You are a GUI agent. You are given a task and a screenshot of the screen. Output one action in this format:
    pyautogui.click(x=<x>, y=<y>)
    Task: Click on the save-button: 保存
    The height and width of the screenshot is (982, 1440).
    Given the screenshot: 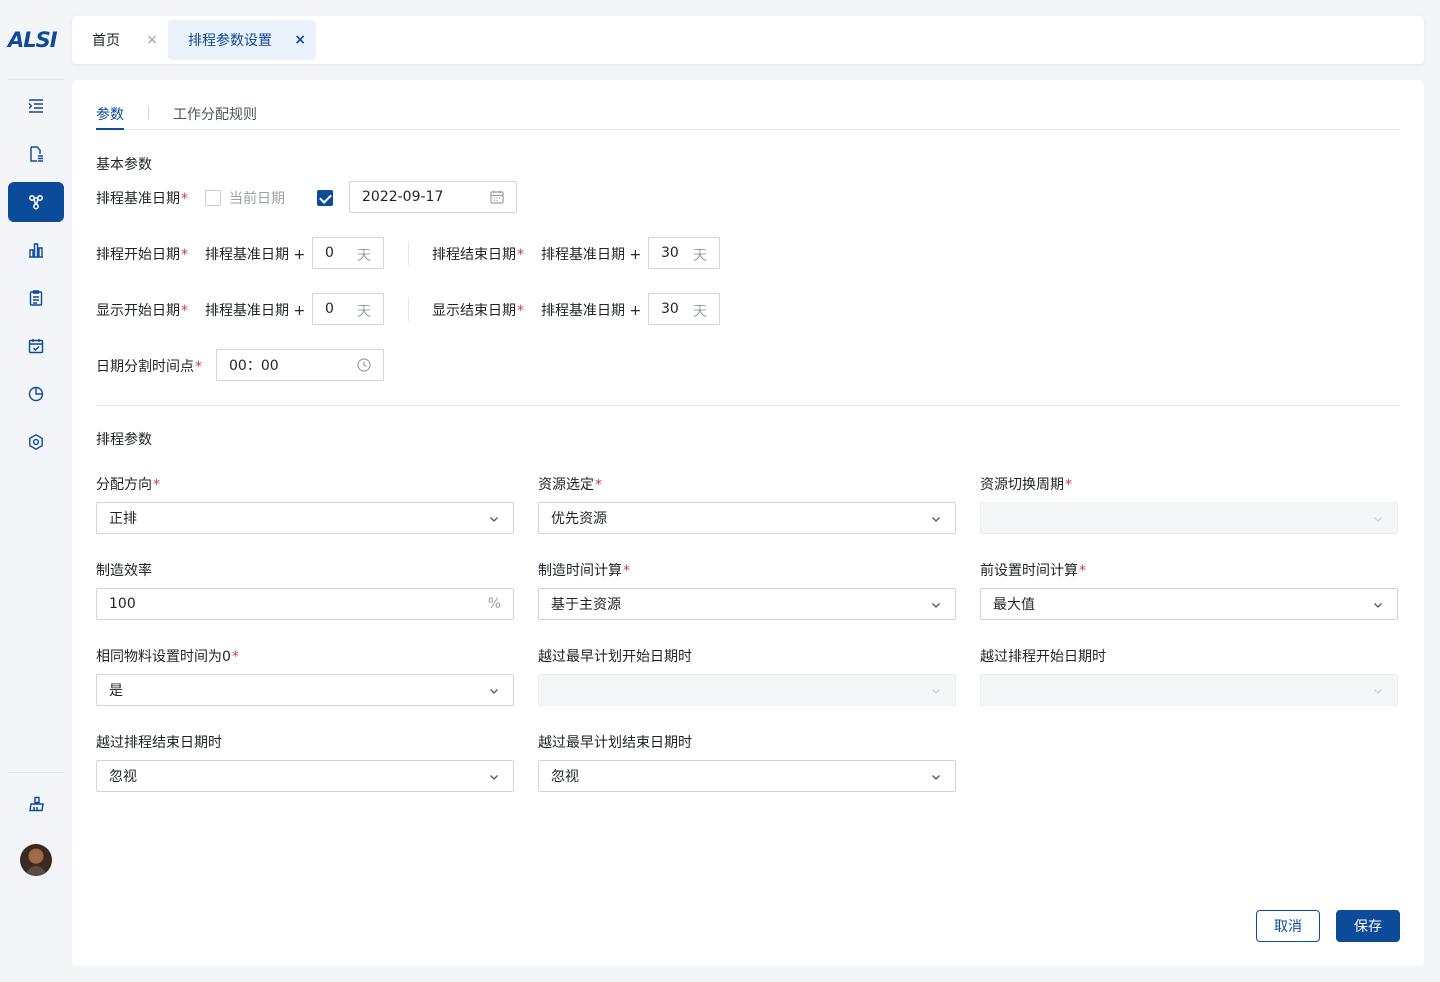 What is the action you would take?
    pyautogui.click(x=1368, y=926)
    